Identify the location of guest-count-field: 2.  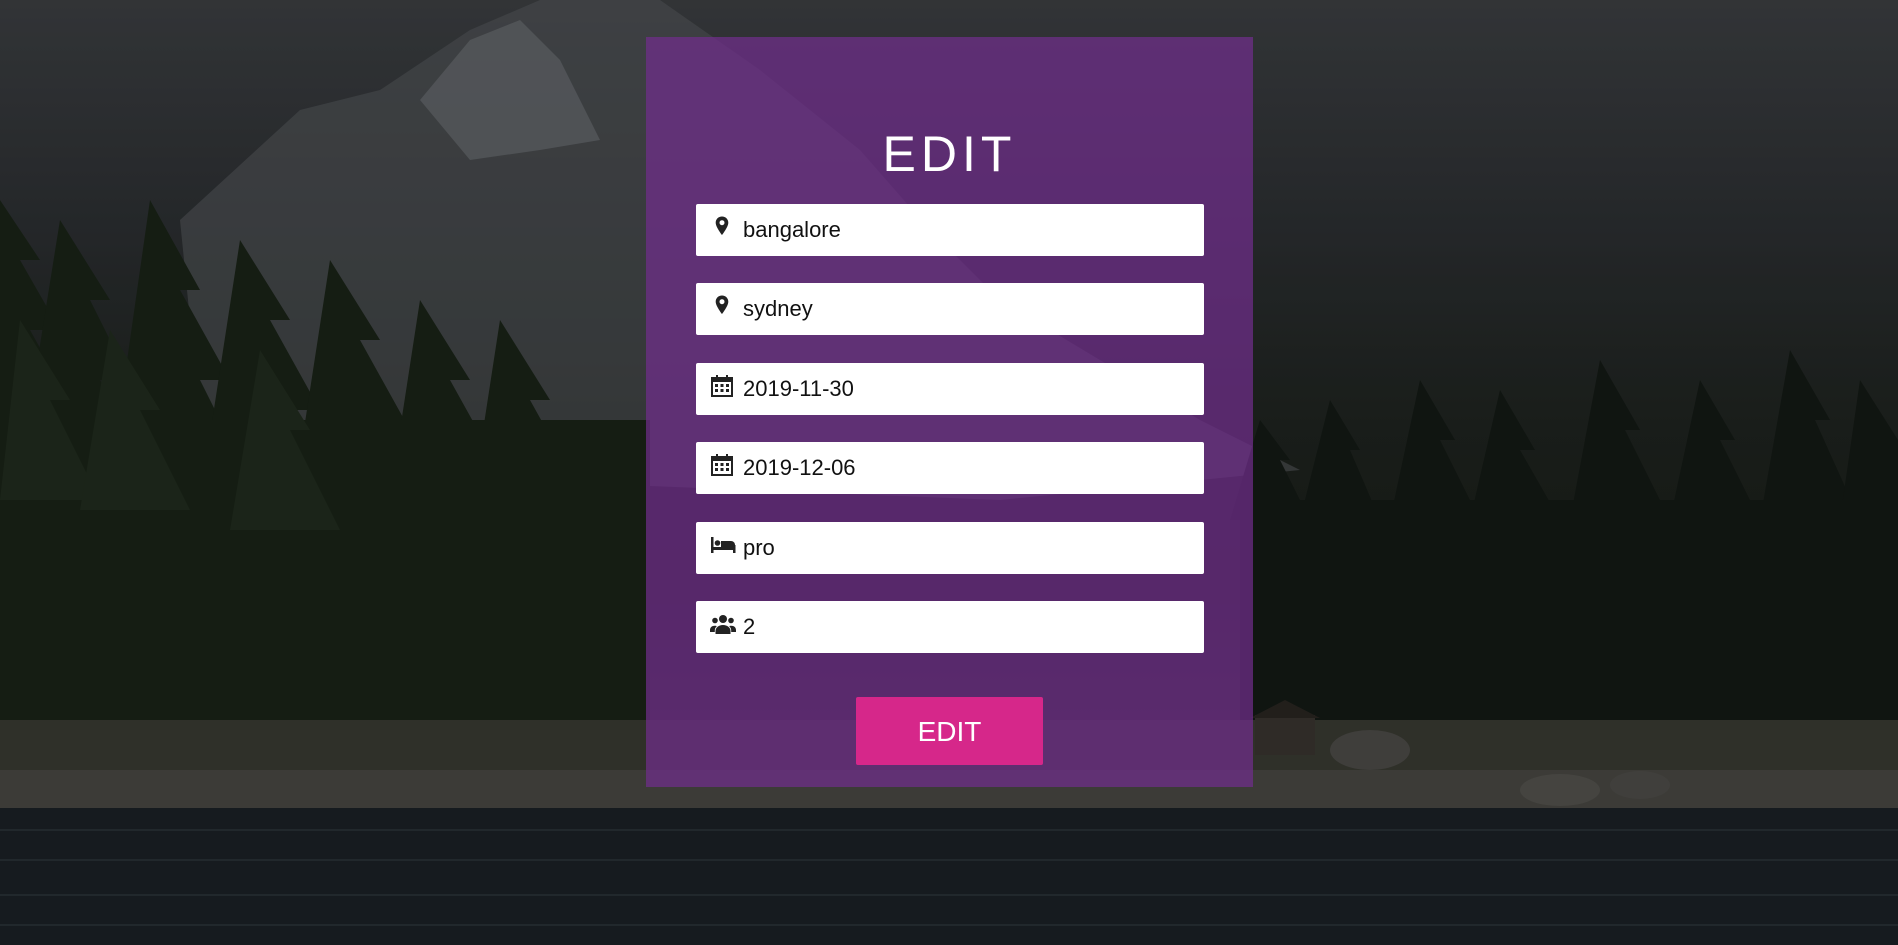
(950, 627).